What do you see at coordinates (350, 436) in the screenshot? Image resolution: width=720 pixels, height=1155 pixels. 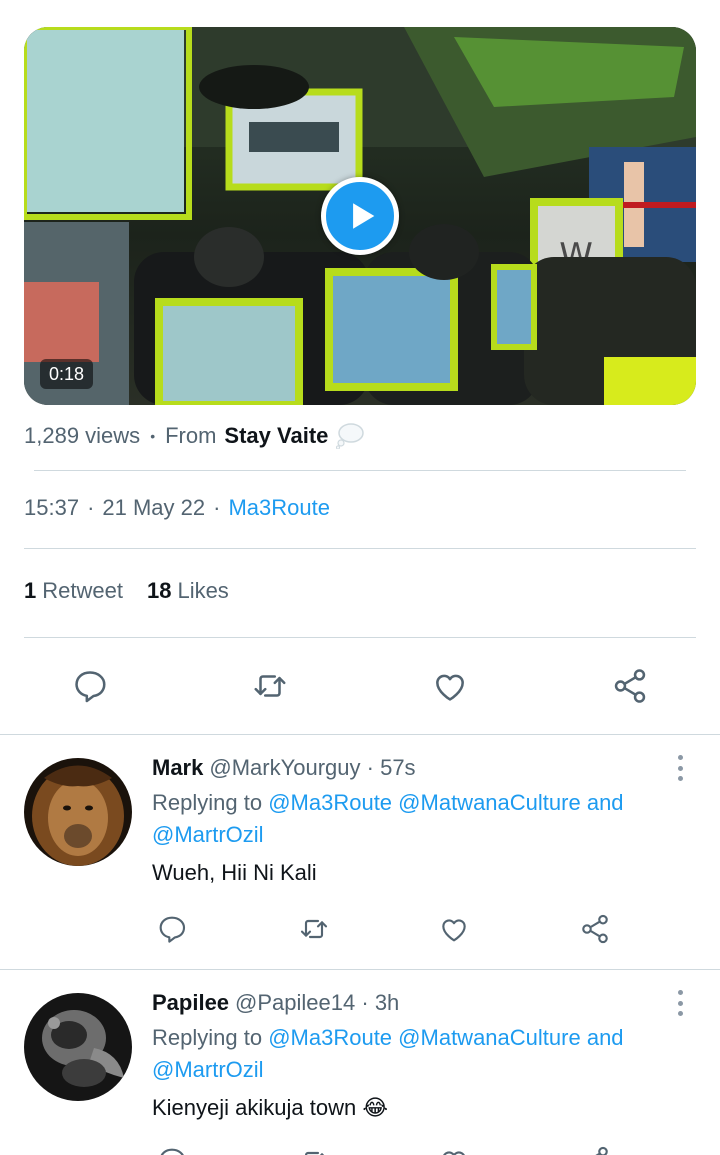 I see `thought-bubble-icon` at bounding box center [350, 436].